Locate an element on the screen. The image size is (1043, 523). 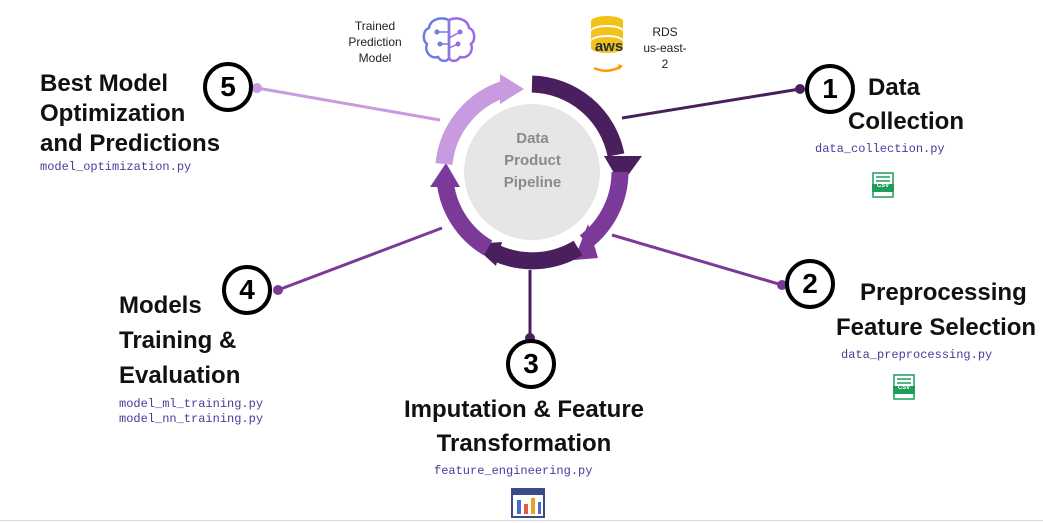
trained-model-line: Trained is located at coordinates (375, 26).